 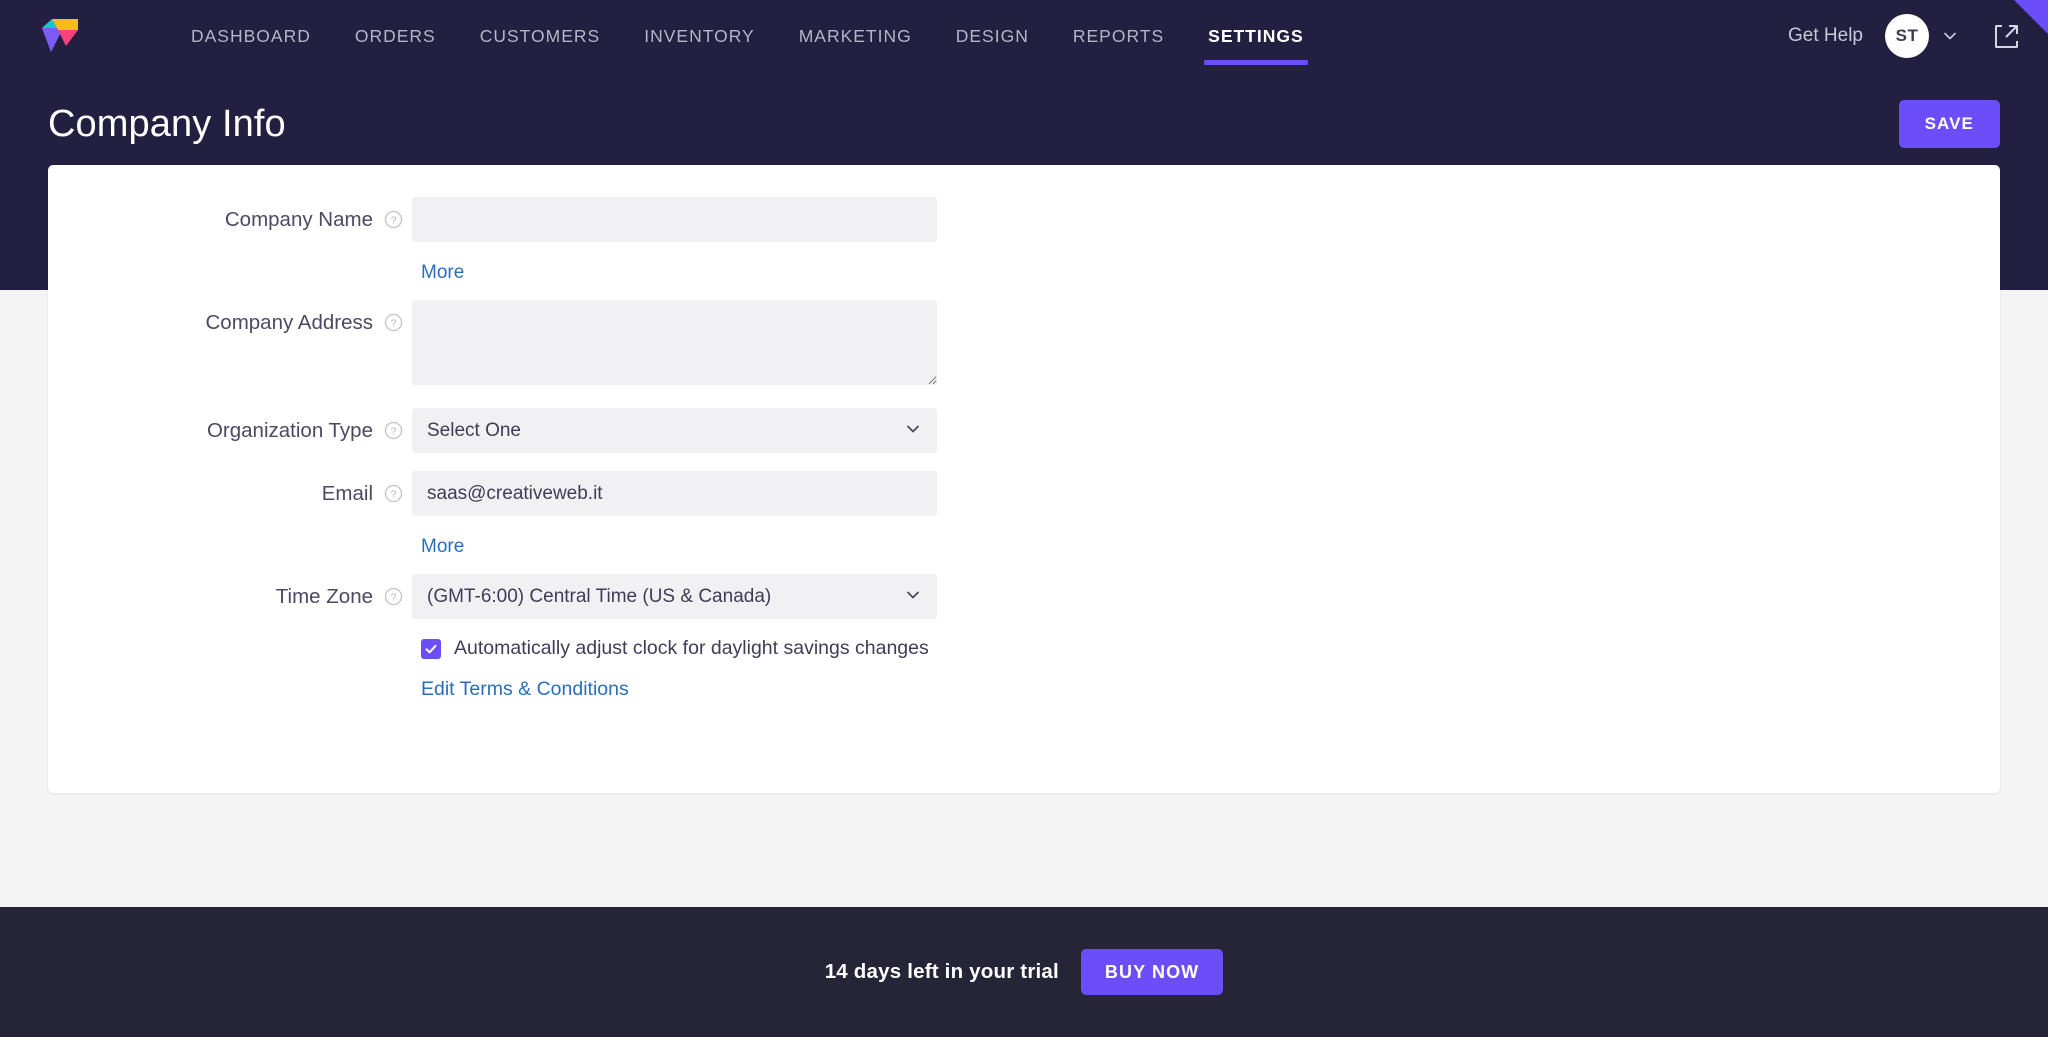 I want to click on trial-status-text: 14 days left in your trial, so click(x=941, y=971).